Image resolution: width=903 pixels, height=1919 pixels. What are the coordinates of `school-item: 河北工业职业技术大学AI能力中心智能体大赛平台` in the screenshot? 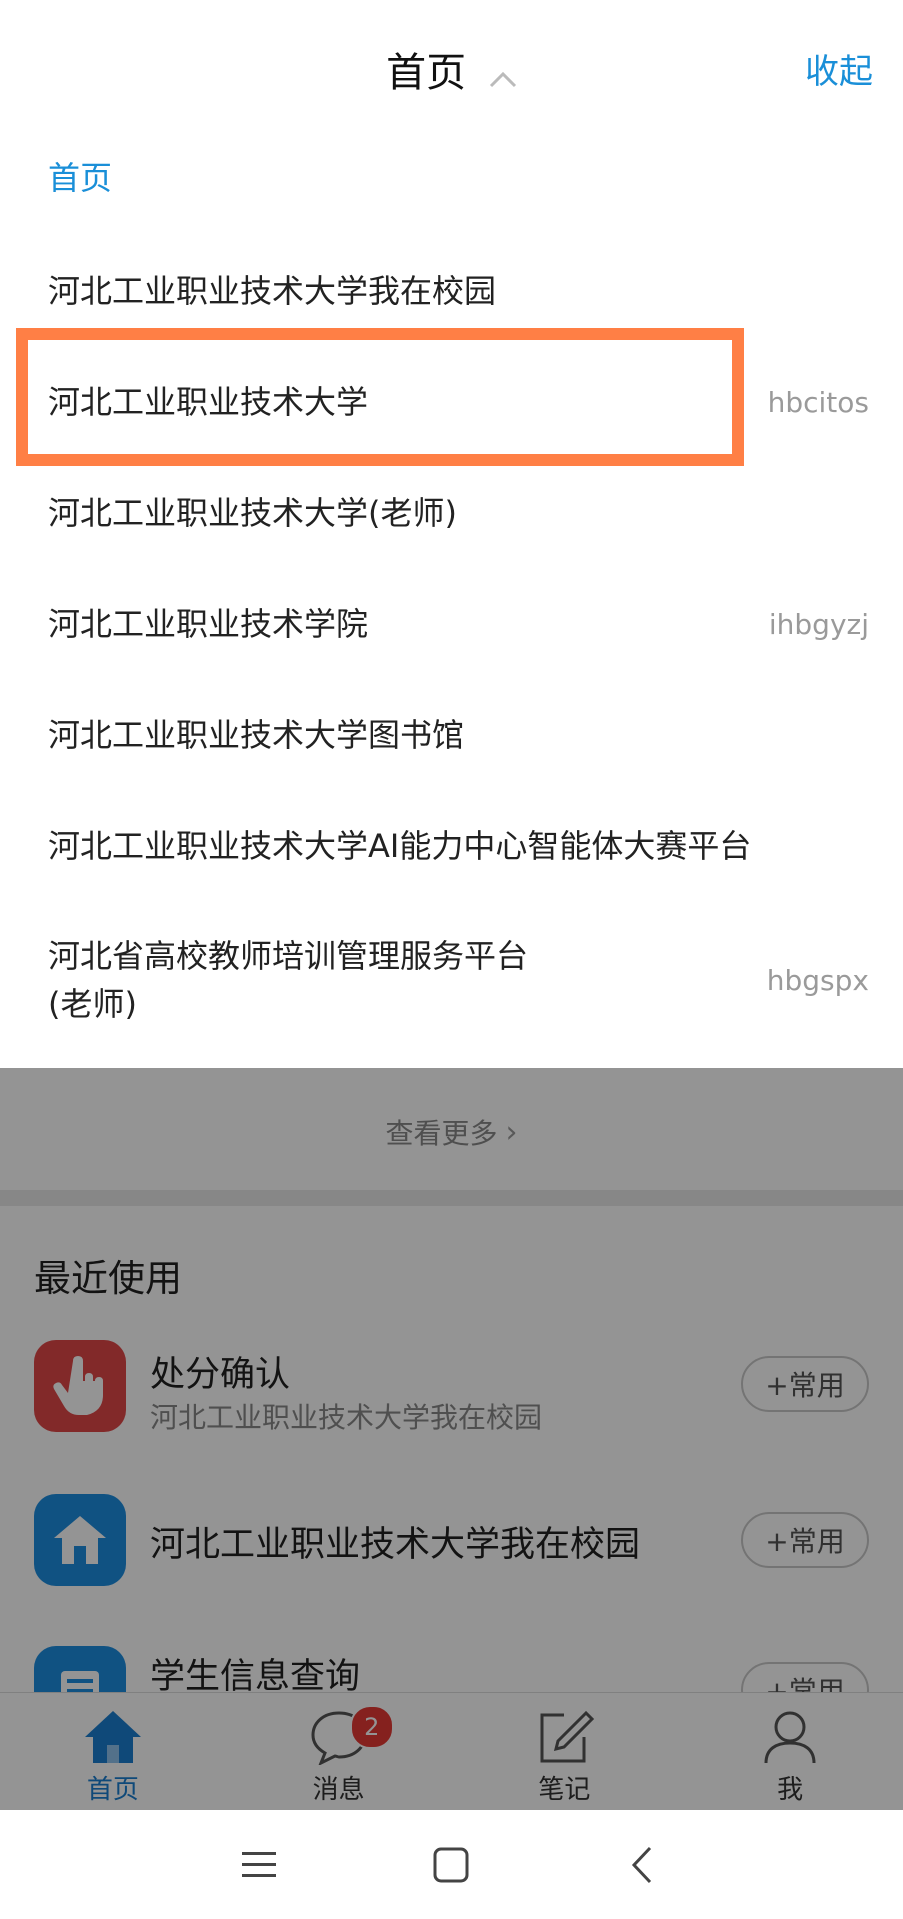 It's located at (451, 847).